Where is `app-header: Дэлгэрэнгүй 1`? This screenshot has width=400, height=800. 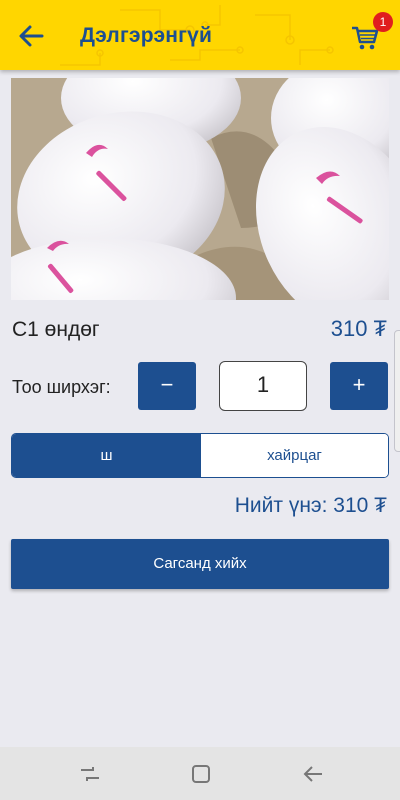
app-header: Дэлгэрэнгүй 1 is located at coordinates (200, 35).